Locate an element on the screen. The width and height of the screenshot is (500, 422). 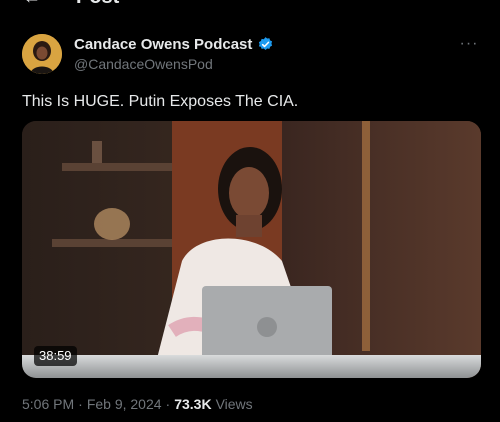
post-time: 5:06 PM is located at coordinates (48, 404).